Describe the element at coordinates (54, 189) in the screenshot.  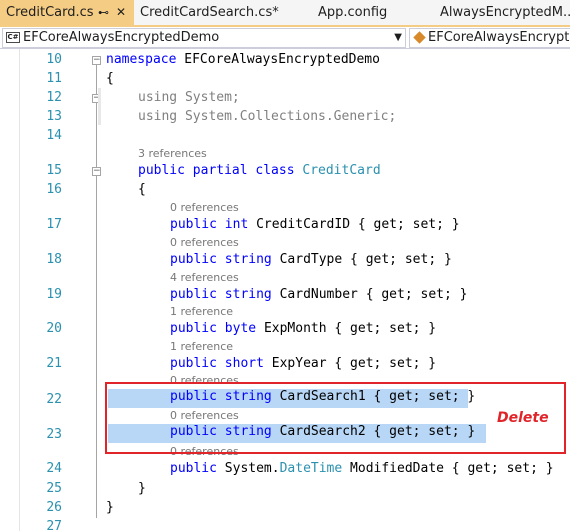
I see `line-number: 16` at that location.